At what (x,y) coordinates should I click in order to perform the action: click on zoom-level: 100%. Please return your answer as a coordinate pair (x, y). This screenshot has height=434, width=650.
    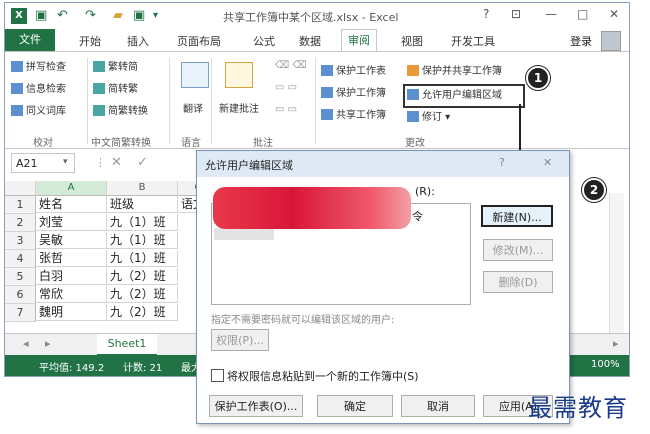
    Looking at the image, I should click on (605, 364).